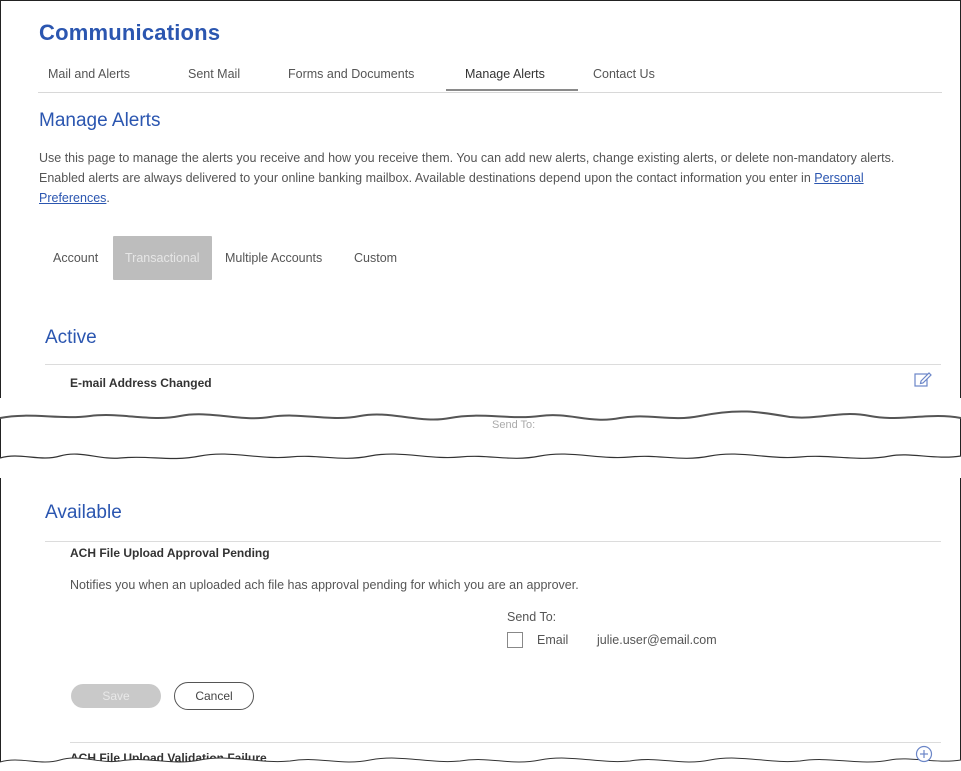  What do you see at coordinates (351, 74) in the screenshot?
I see `tab-forms-and-documents: Forms and Documents` at bounding box center [351, 74].